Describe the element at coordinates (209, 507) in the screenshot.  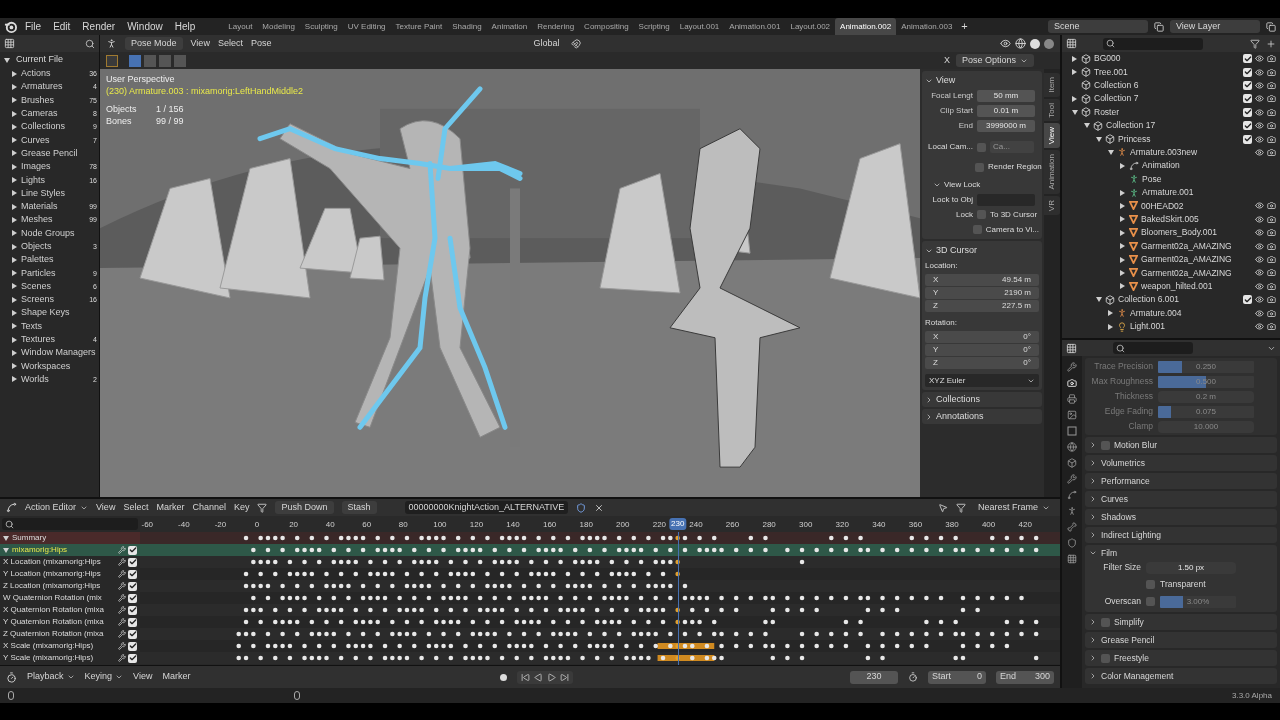
I see `menu-item: Channel` at that location.